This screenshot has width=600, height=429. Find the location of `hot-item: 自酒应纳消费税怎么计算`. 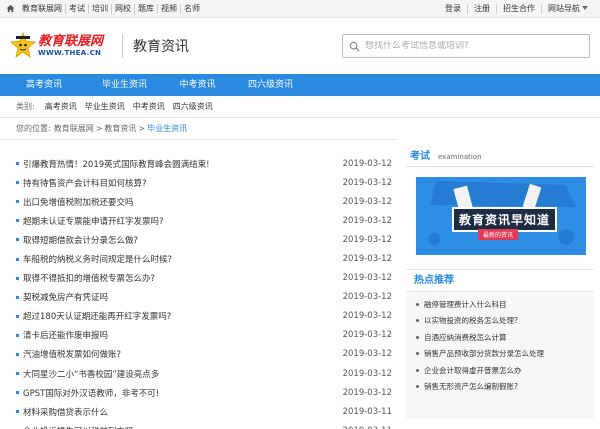

hot-item: 自酒应纳消费税怎么计算 is located at coordinates (500, 337).